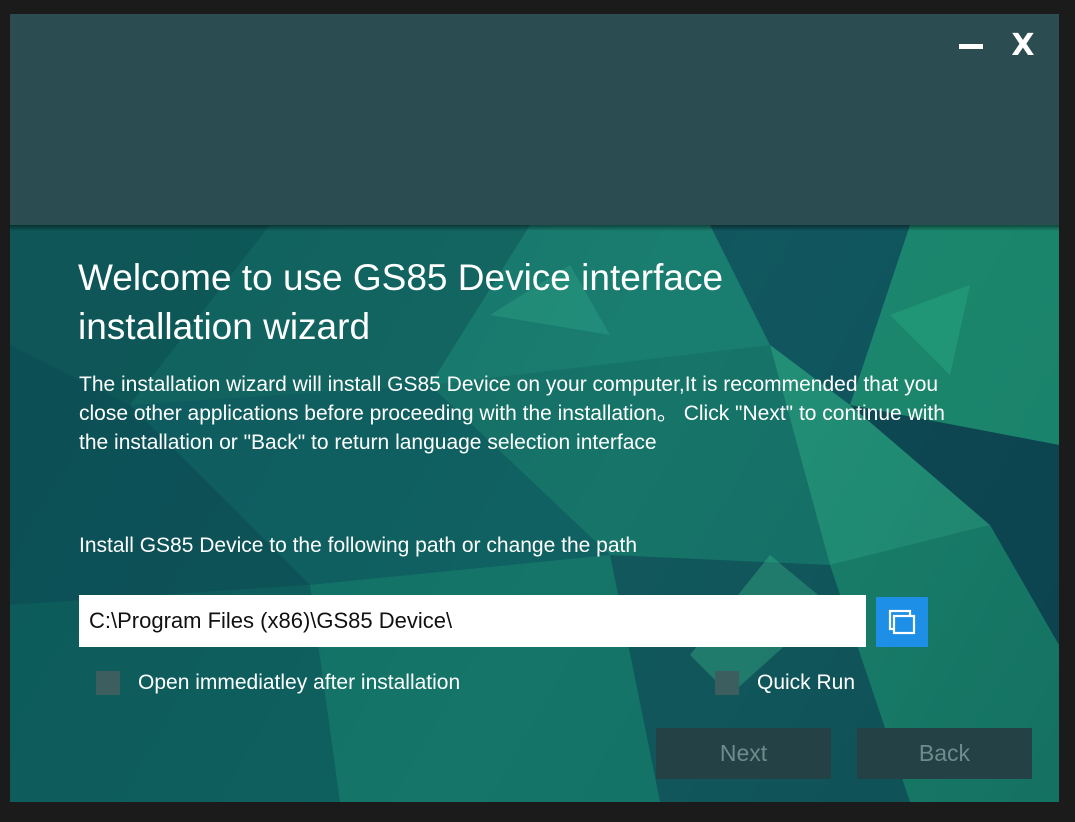 This screenshot has height=822, width=1075. Describe the element at coordinates (806, 682) in the screenshot. I see `quick-run-label: Quick Run` at that location.